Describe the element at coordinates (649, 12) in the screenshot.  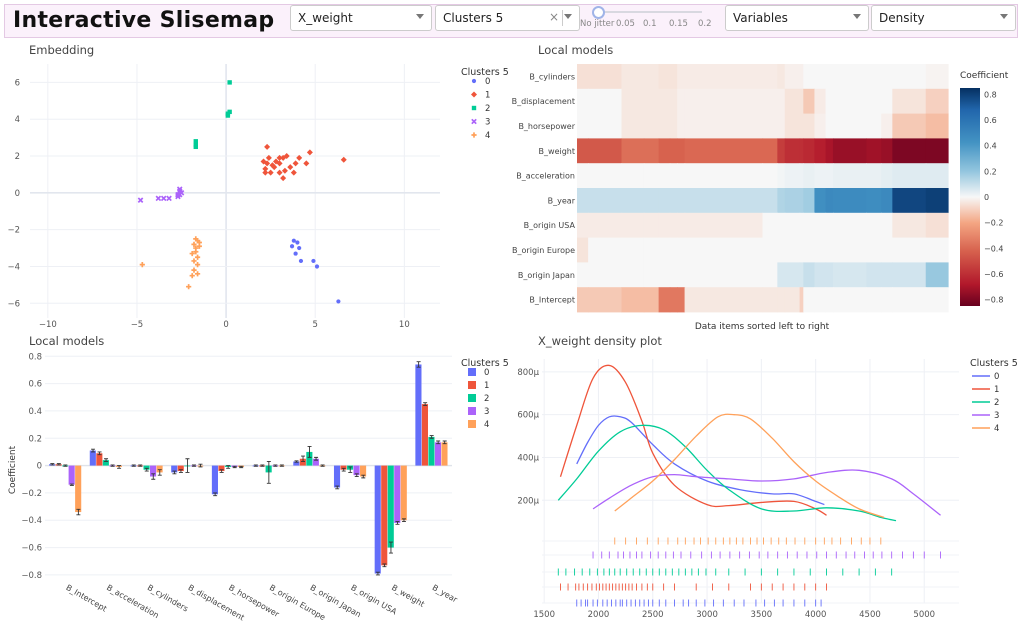
I see `slider-track` at that location.